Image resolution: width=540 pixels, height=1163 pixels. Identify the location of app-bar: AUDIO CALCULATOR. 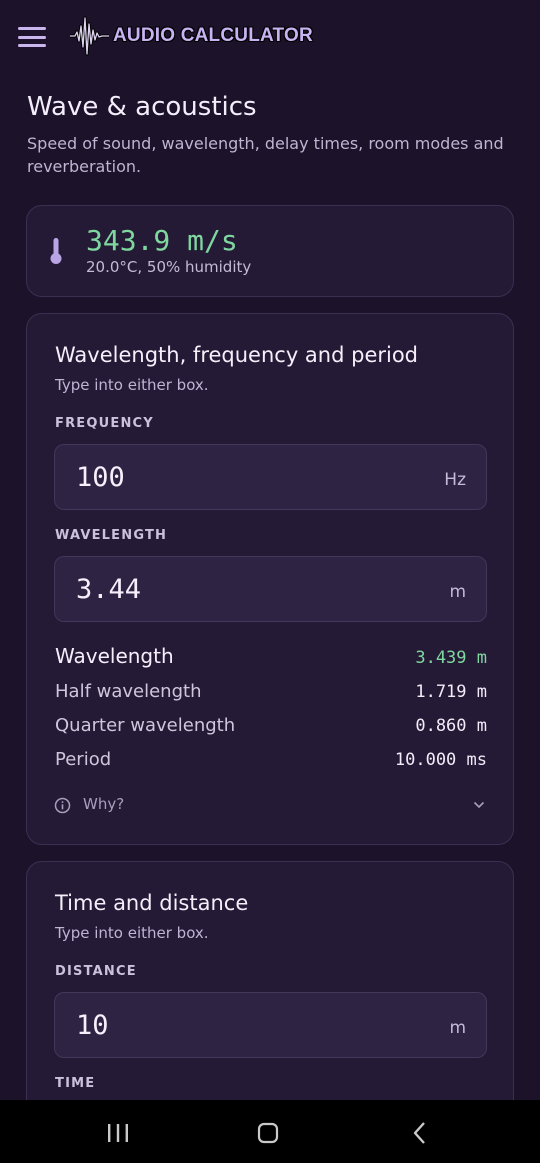
(270, 37).